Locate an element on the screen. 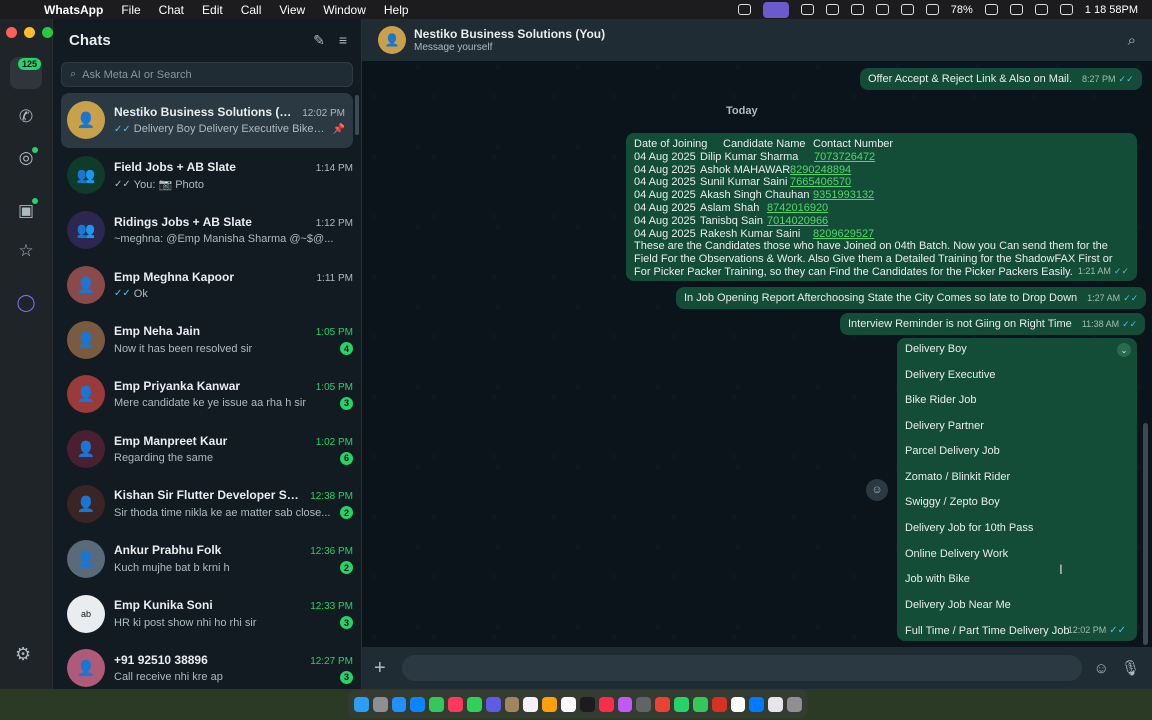  menu-view: View is located at coordinates (292, 10).